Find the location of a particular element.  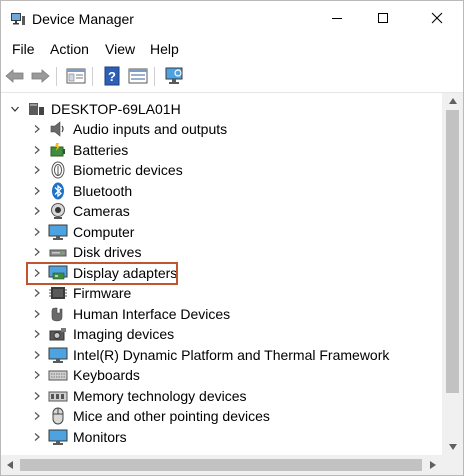

menu-file: File is located at coordinates (23, 49).